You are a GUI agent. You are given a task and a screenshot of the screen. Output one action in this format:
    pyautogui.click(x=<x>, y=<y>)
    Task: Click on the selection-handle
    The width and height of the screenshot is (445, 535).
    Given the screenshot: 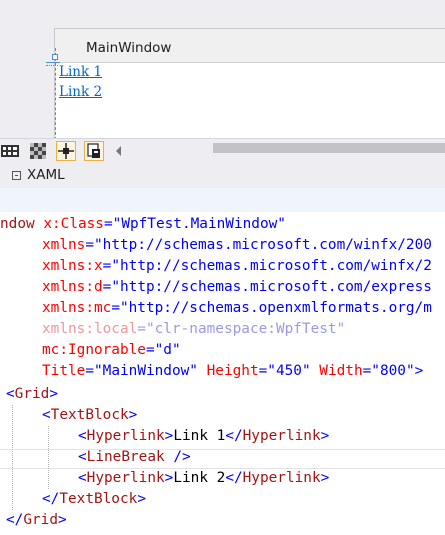 What is the action you would take?
    pyautogui.click(x=55, y=57)
    